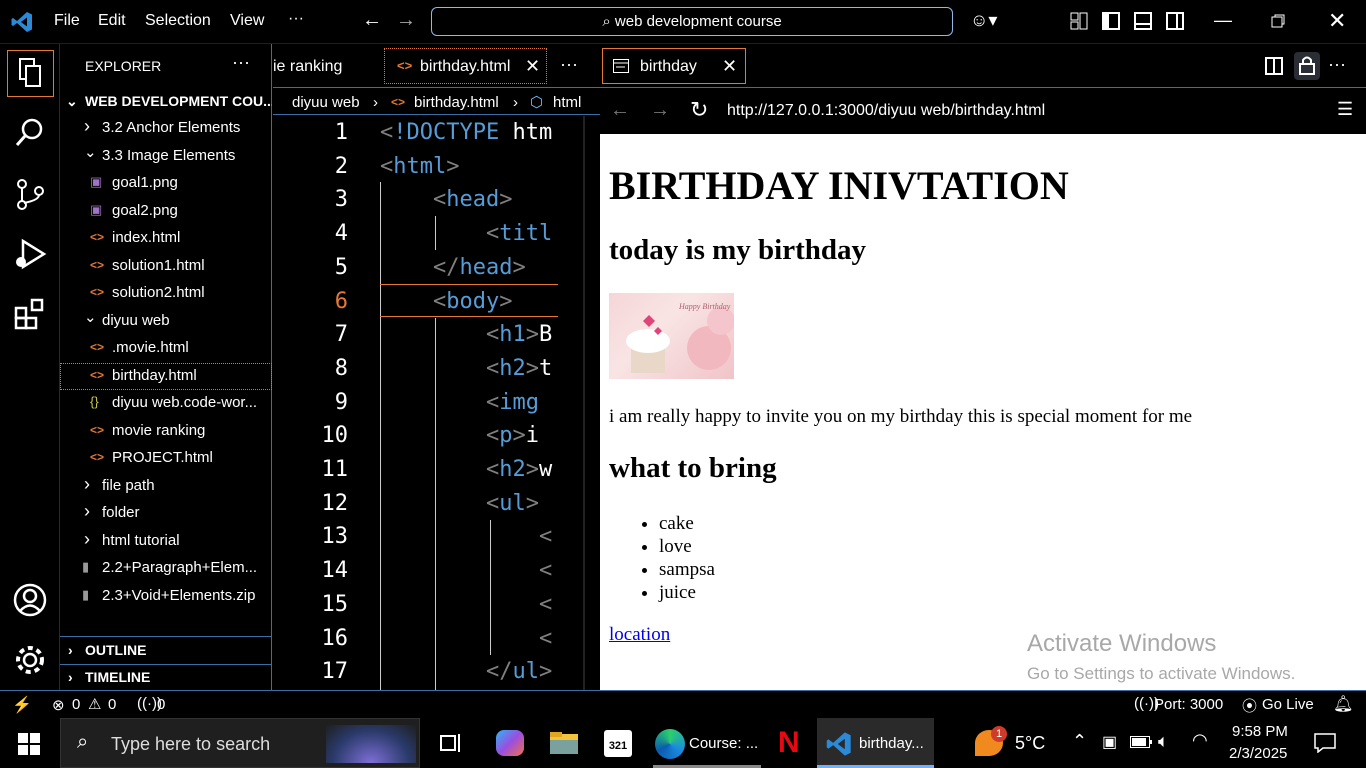 This screenshot has height=768, width=1366. I want to click on weather-temp: 5°C, so click(1030, 743).